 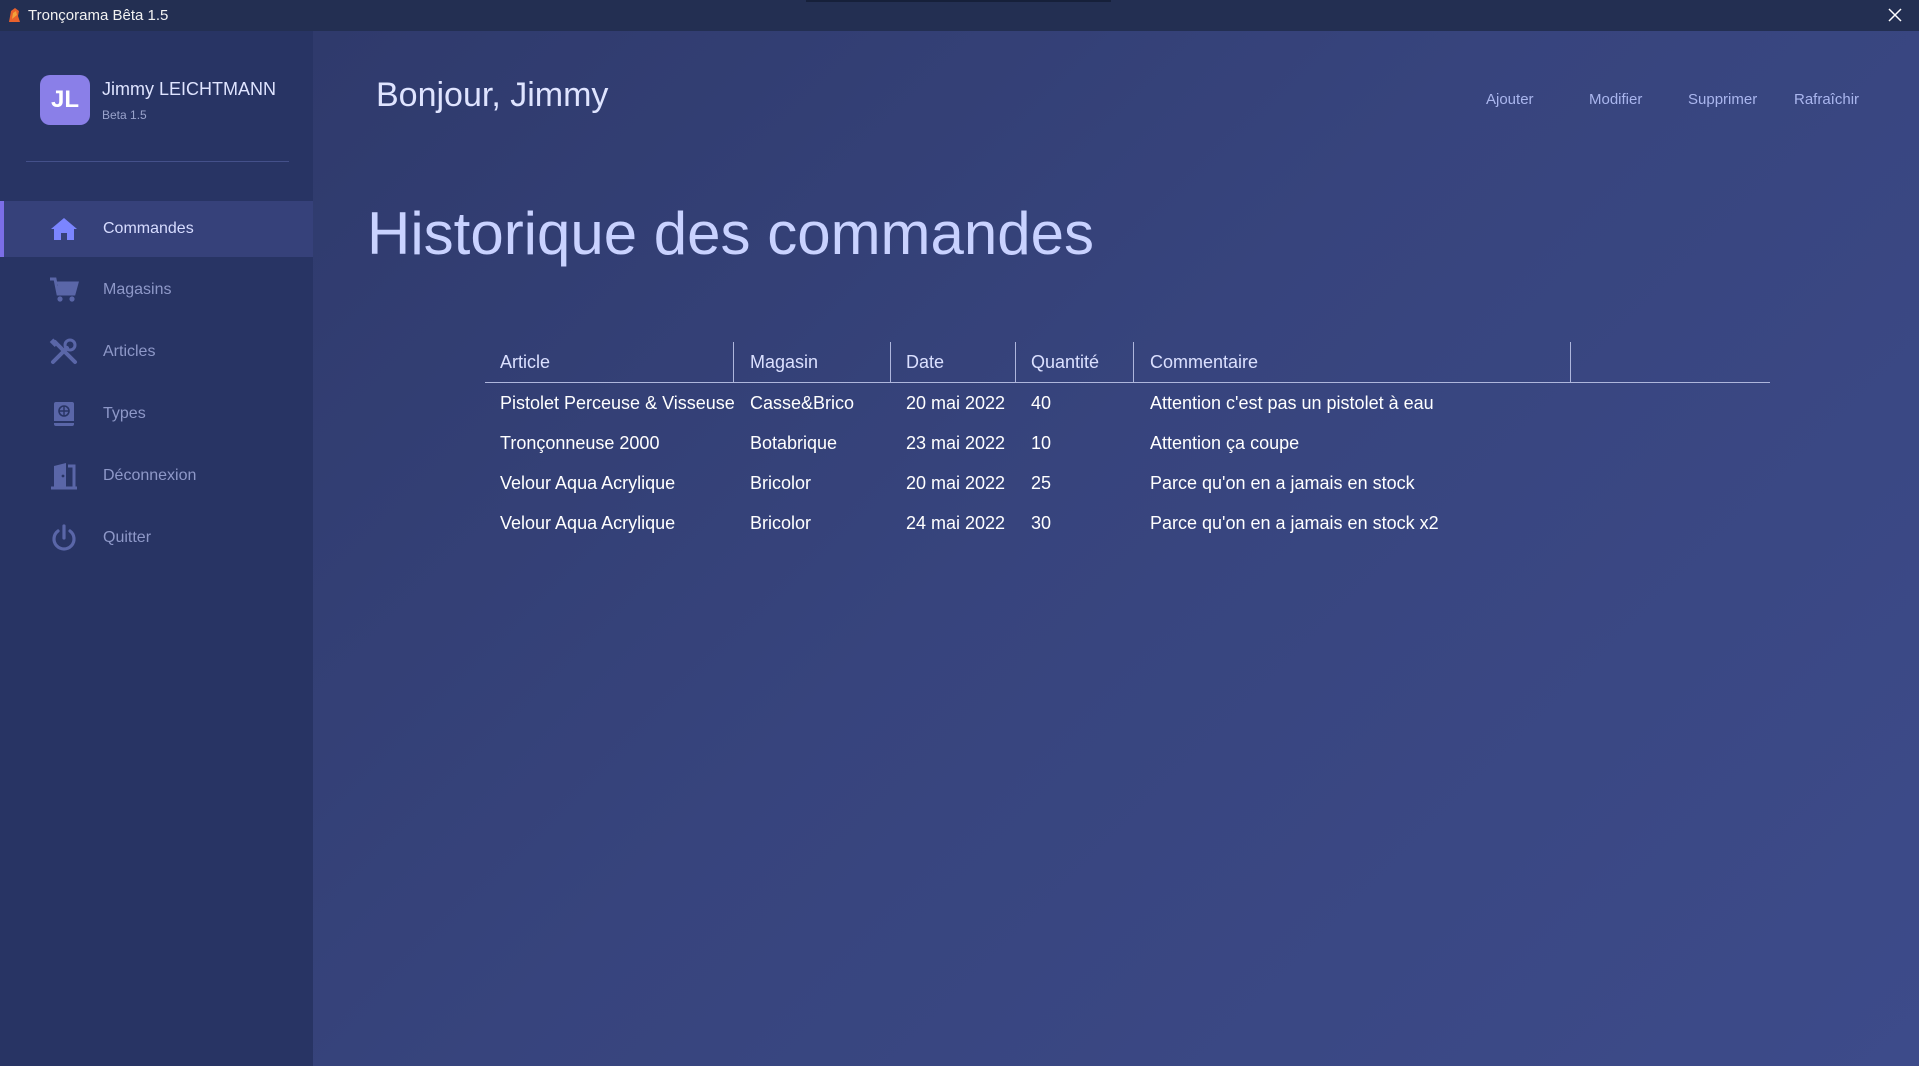 I want to click on column-header-quantite: Quantité, so click(x=1065, y=362).